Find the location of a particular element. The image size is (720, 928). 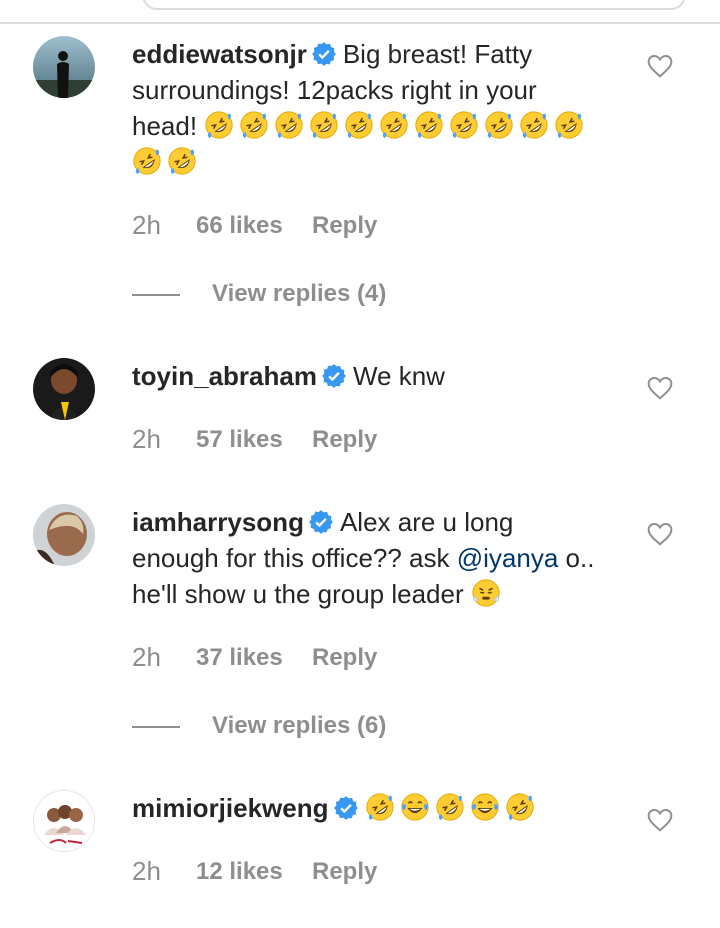

search-bar is located at coordinates (414, 5).